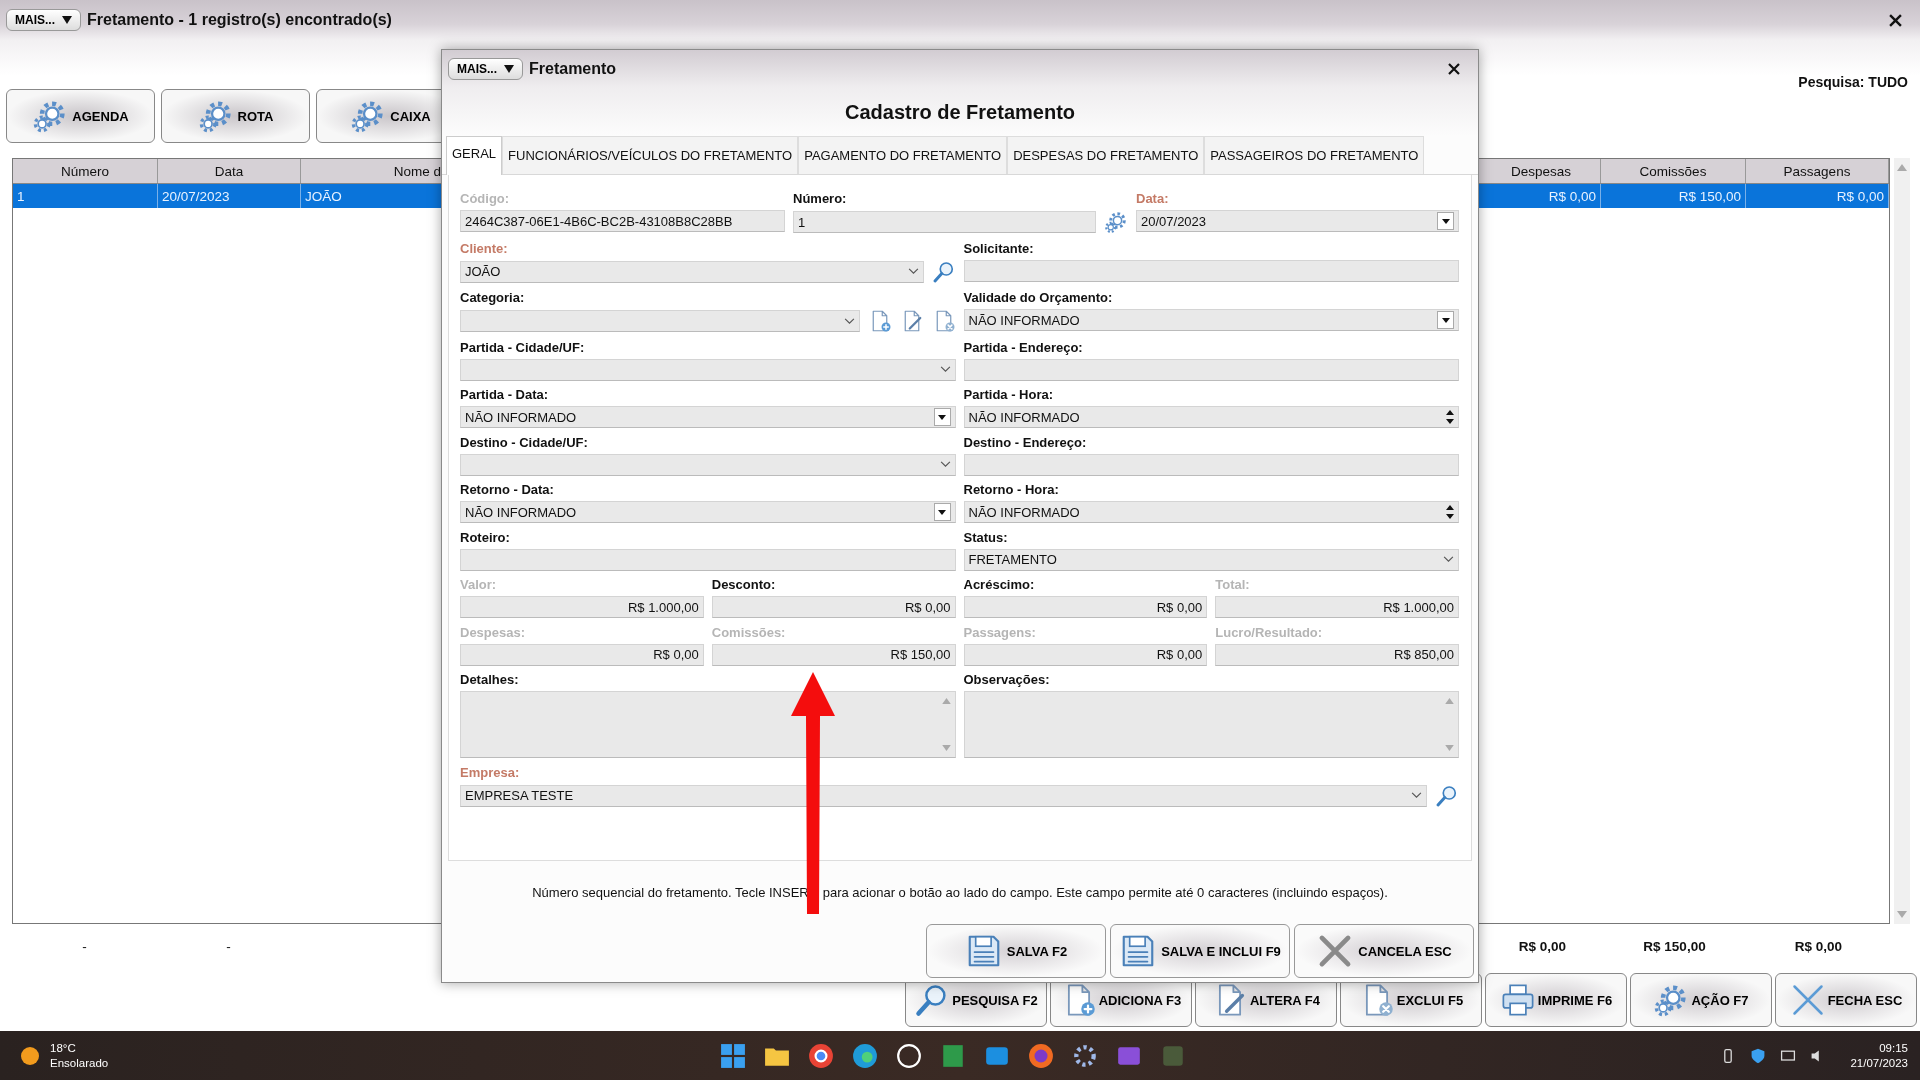  What do you see at coordinates (573, 68) in the screenshot?
I see `dialog-title: Fretamento` at bounding box center [573, 68].